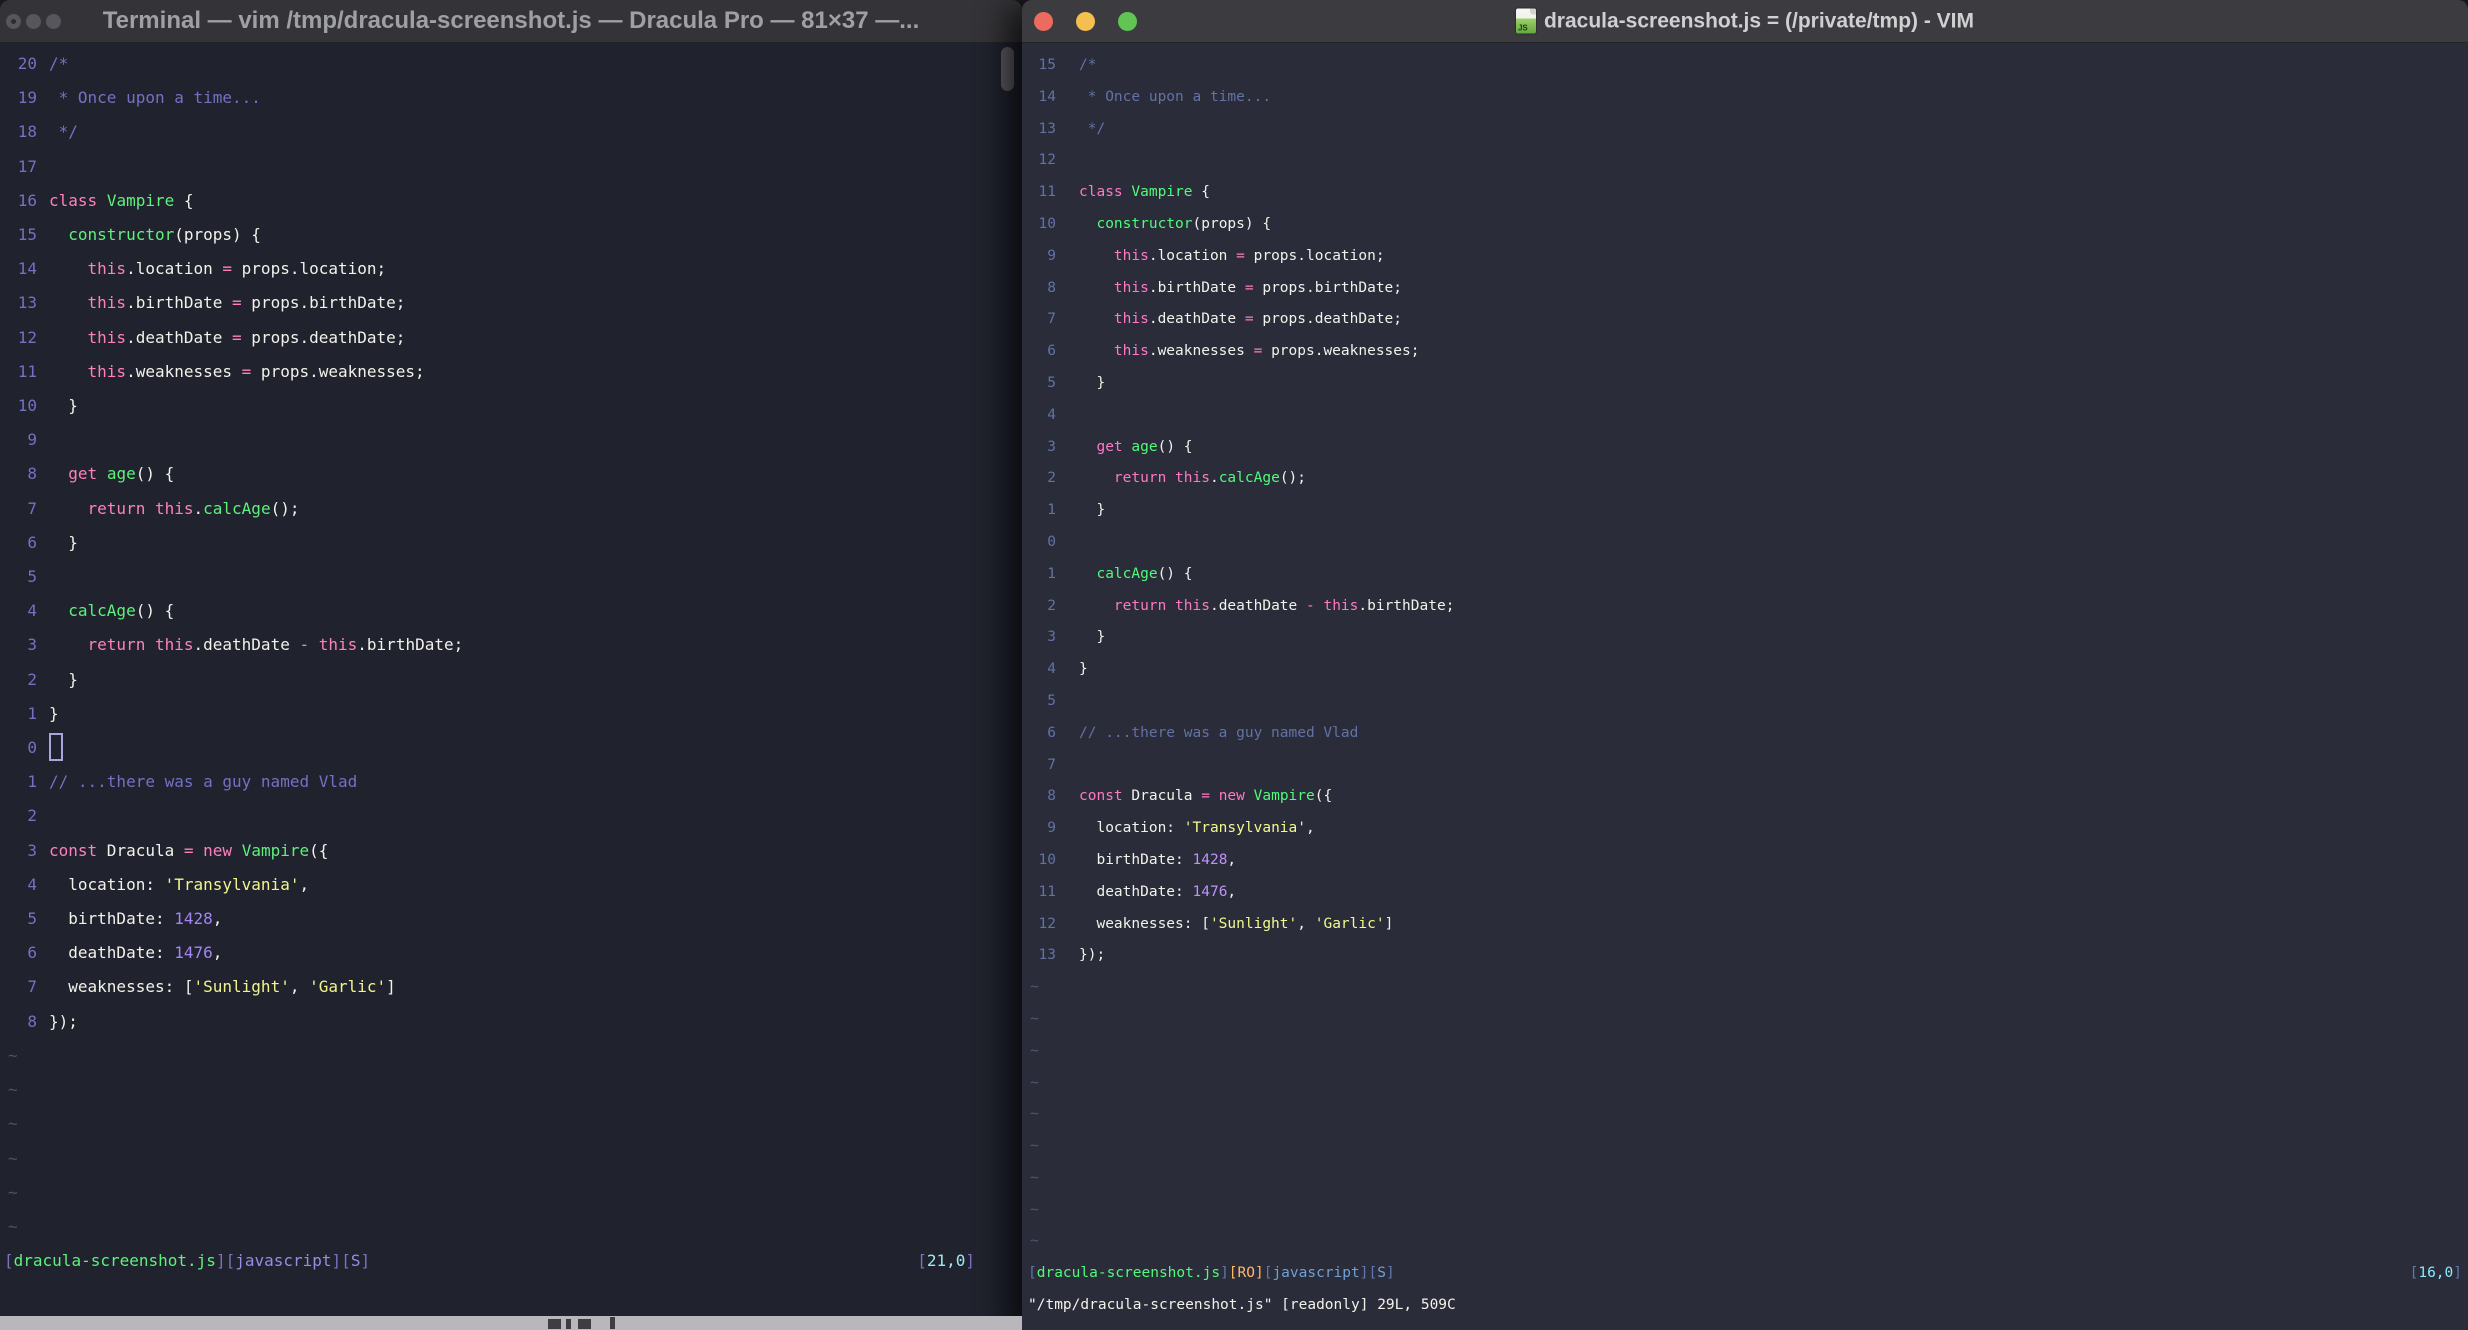  What do you see at coordinates (1236, 925) in the screenshot?
I see `code-text: weaknesses: ['Sunlight', 'Garlic']` at bounding box center [1236, 925].